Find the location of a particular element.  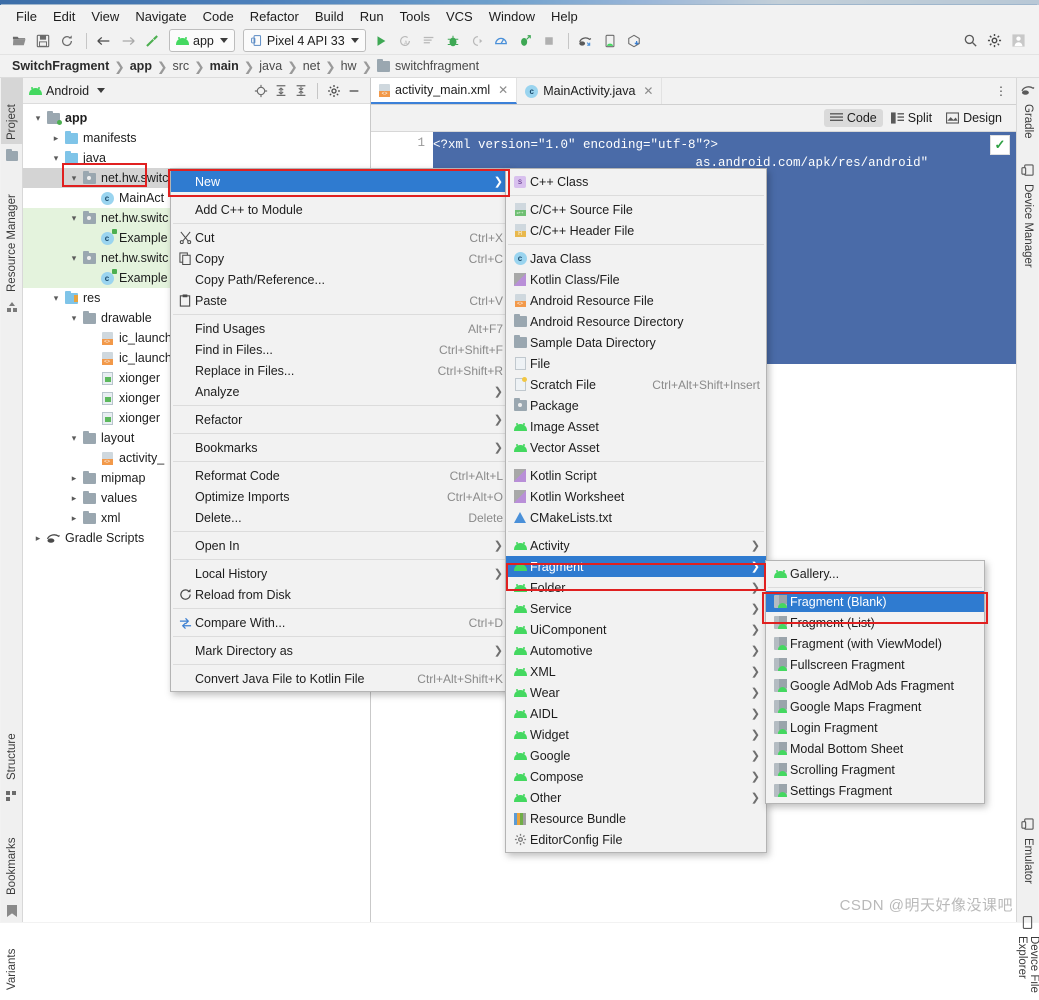

sidebar-item-emulator: Emulator is located at coordinates (1028, 869).